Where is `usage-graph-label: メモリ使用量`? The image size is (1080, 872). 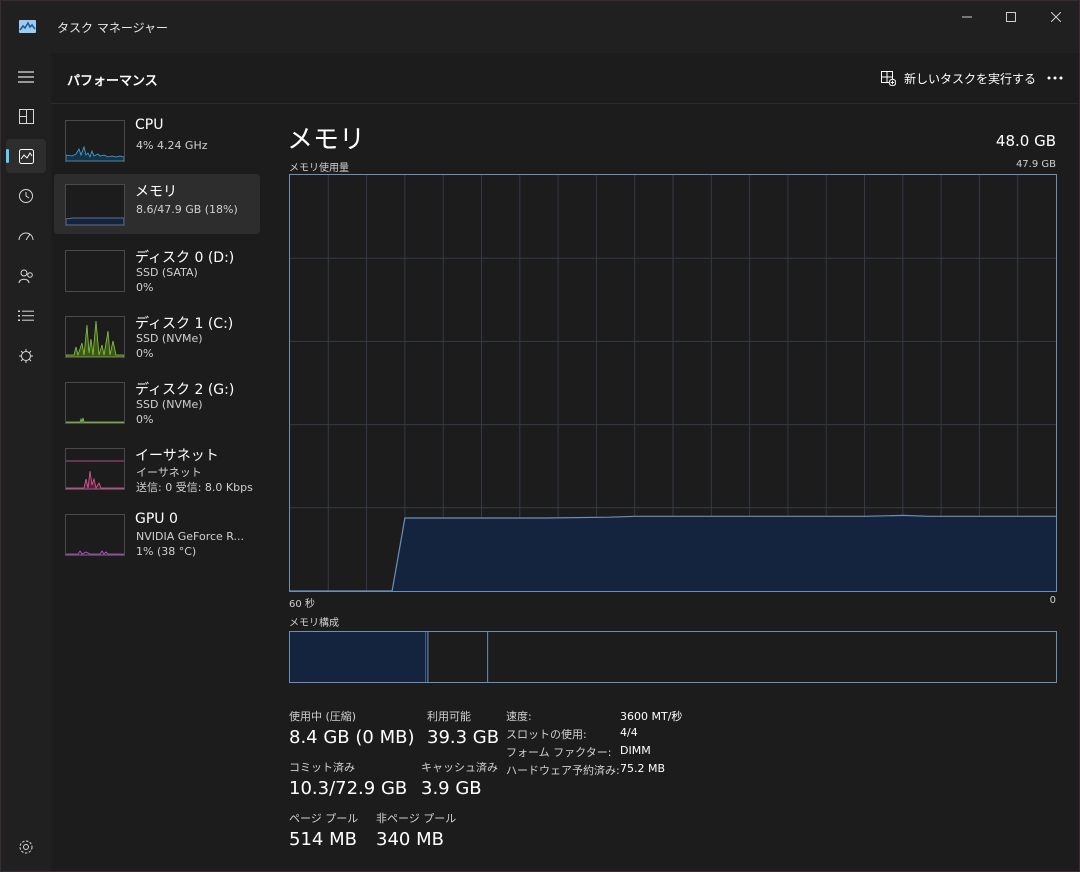
usage-graph-label: メモリ使用量 is located at coordinates (319, 168).